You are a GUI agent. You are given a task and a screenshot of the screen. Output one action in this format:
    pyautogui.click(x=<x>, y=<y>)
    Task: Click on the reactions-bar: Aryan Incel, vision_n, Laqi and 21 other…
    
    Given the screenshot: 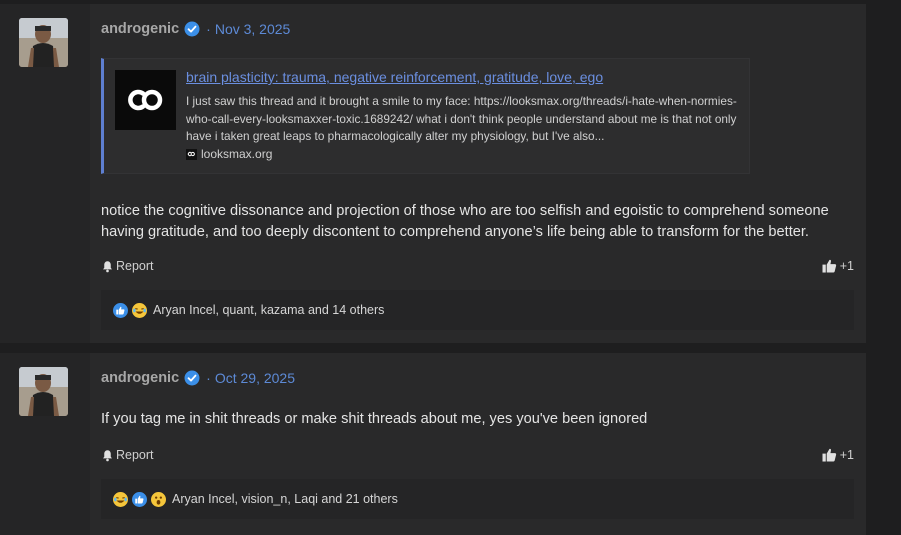 What is the action you would take?
    pyautogui.click(x=477, y=499)
    